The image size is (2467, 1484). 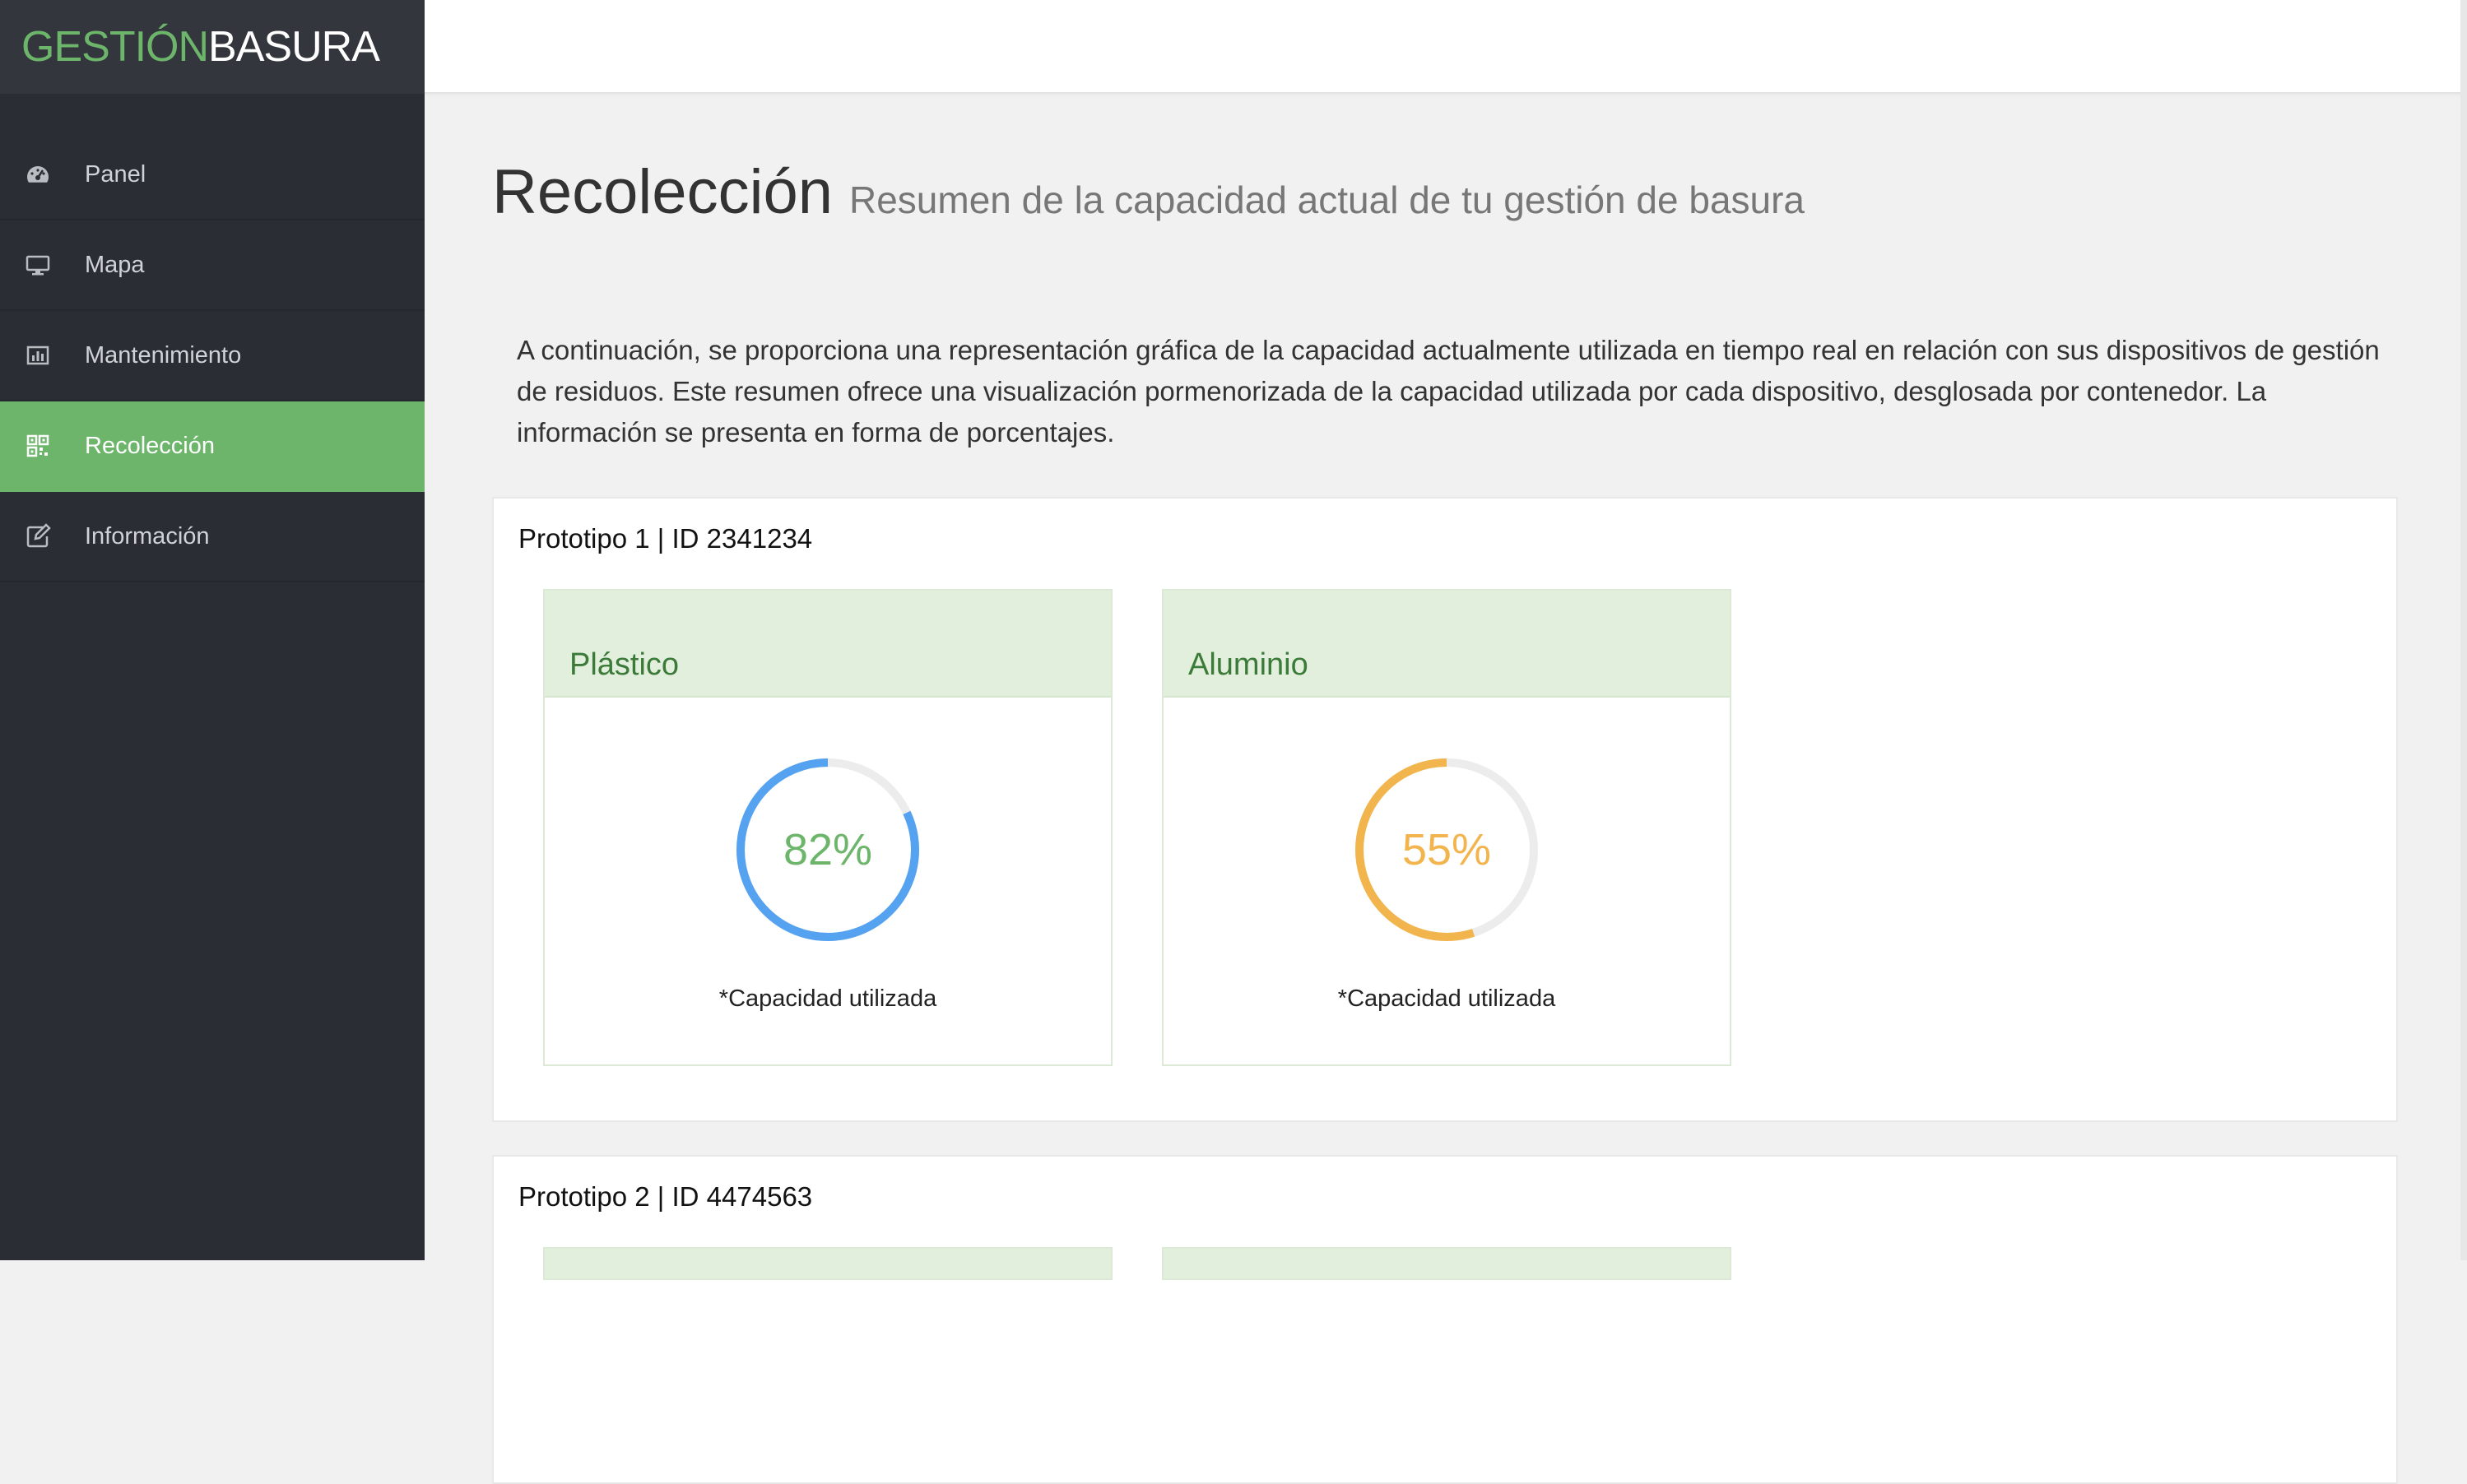 I want to click on sidebar-item-informacion: Información, so click(x=212, y=537).